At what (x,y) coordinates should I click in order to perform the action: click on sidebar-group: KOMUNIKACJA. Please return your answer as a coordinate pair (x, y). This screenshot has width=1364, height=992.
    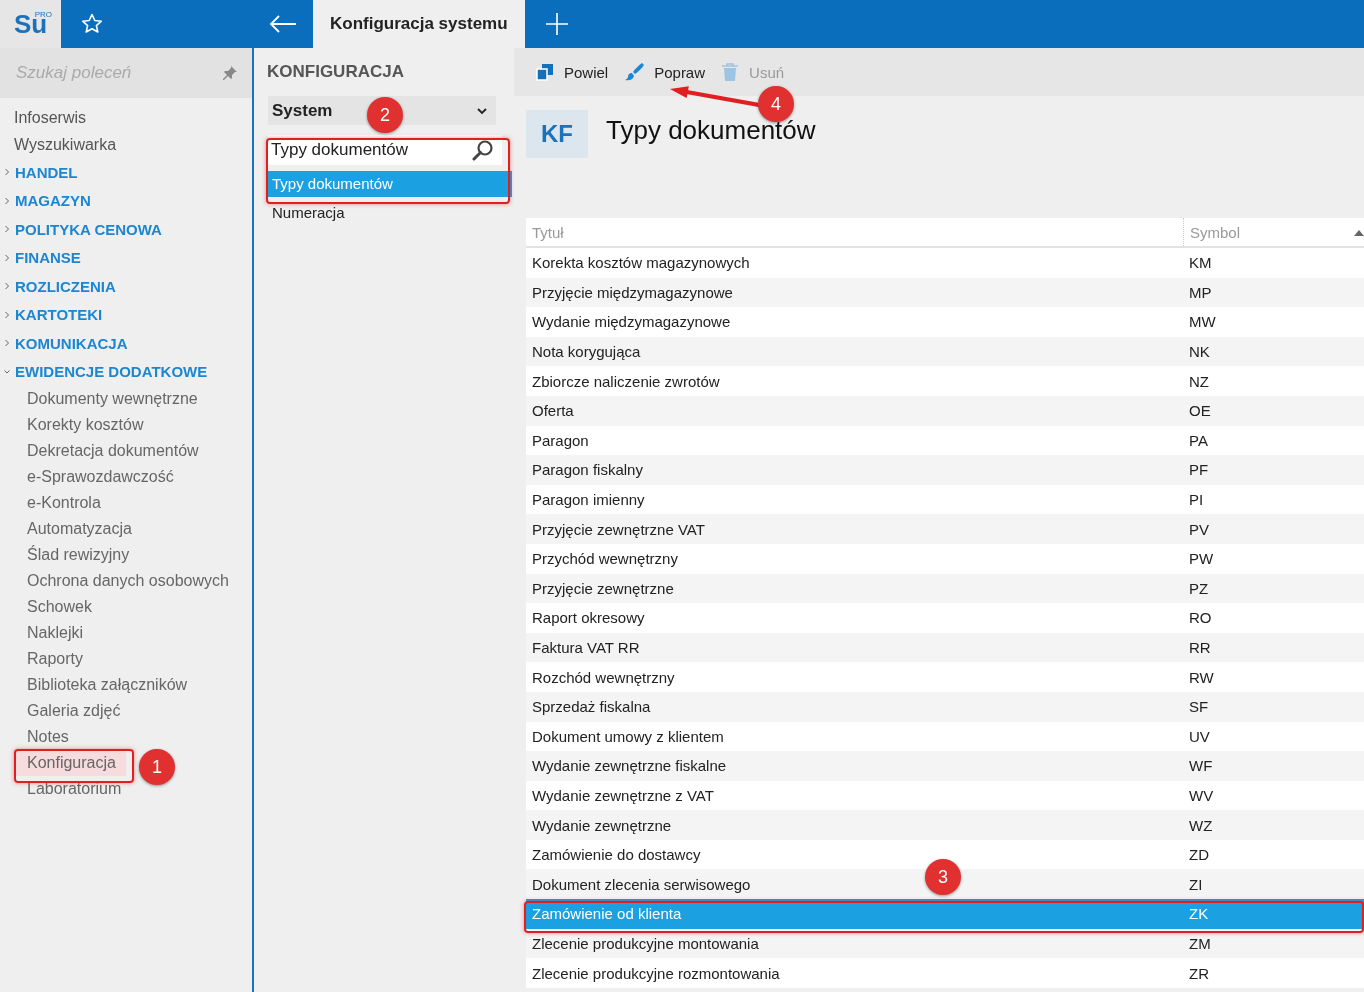
    Looking at the image, I should click on (126, 343).